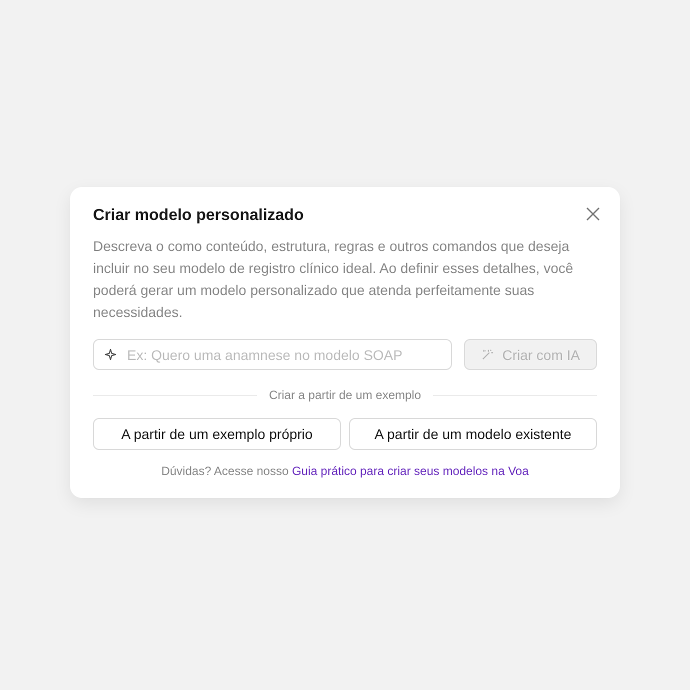  I want to click on prompt-field: Ex: Quero uma anamnese no modelo SOAP, so click(272, 354).